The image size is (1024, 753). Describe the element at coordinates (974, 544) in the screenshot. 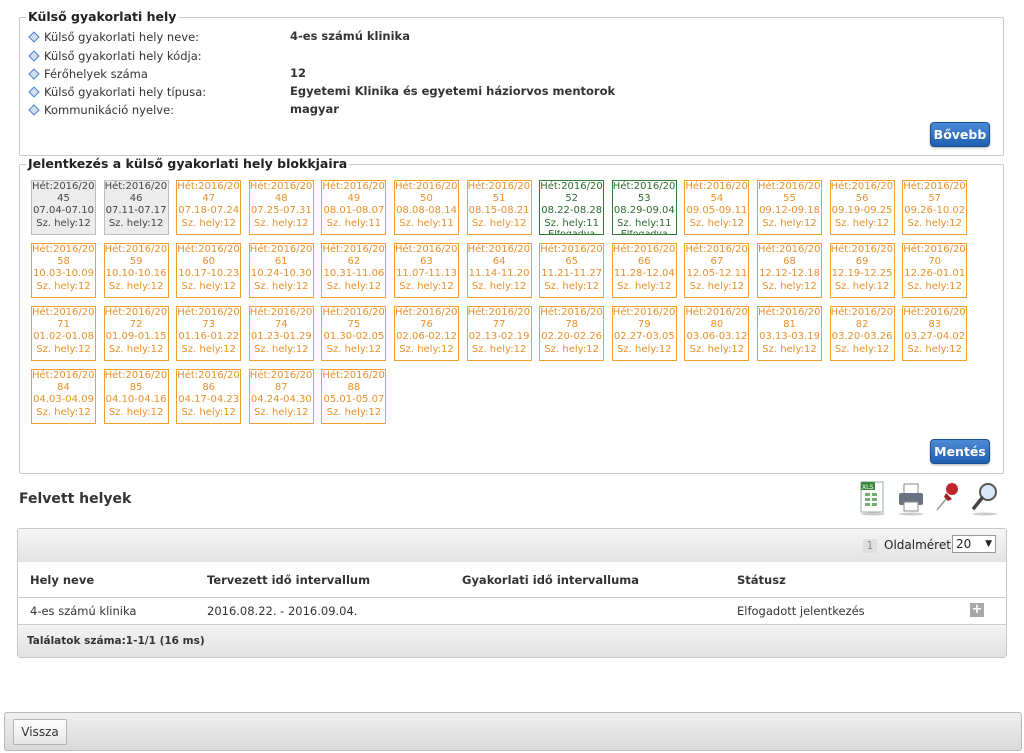

I see `page-size-select: 20 ▼` at that location.